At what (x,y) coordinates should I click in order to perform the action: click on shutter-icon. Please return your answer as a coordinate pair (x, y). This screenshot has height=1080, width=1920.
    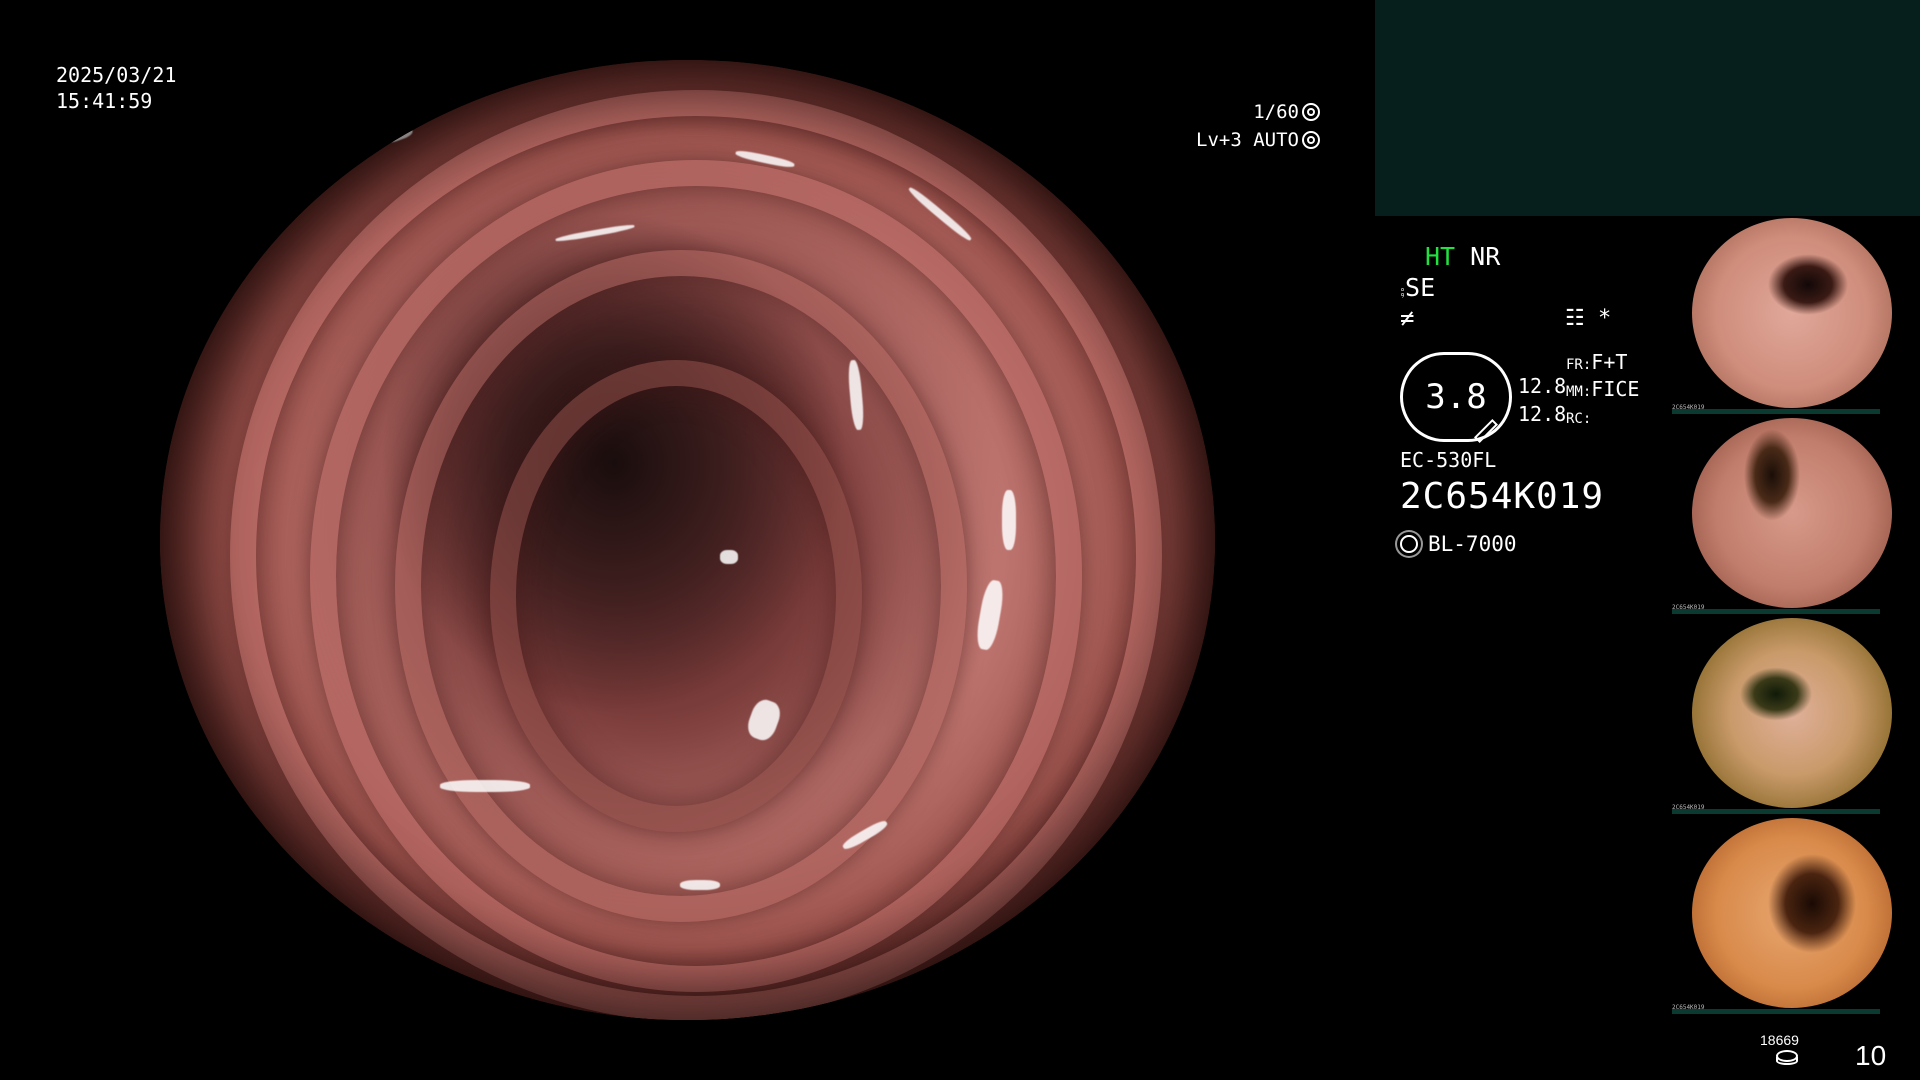
    Looking at the image, I should click on (1311, 112).